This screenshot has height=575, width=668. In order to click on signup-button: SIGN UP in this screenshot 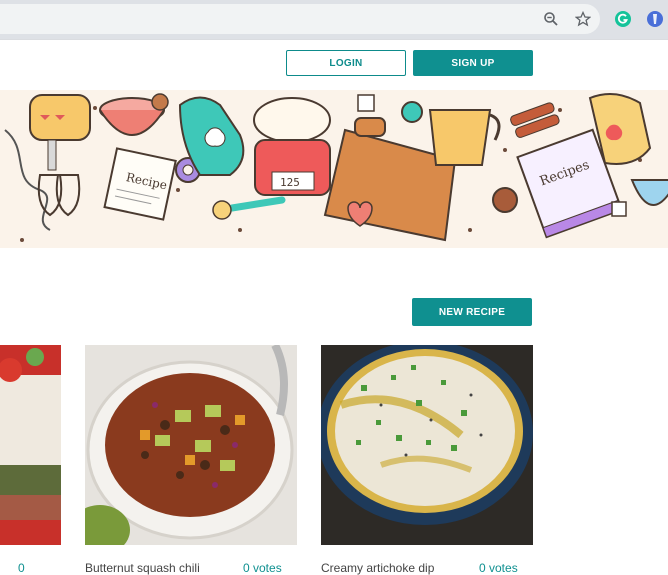, I will do `click(473, 63)`.